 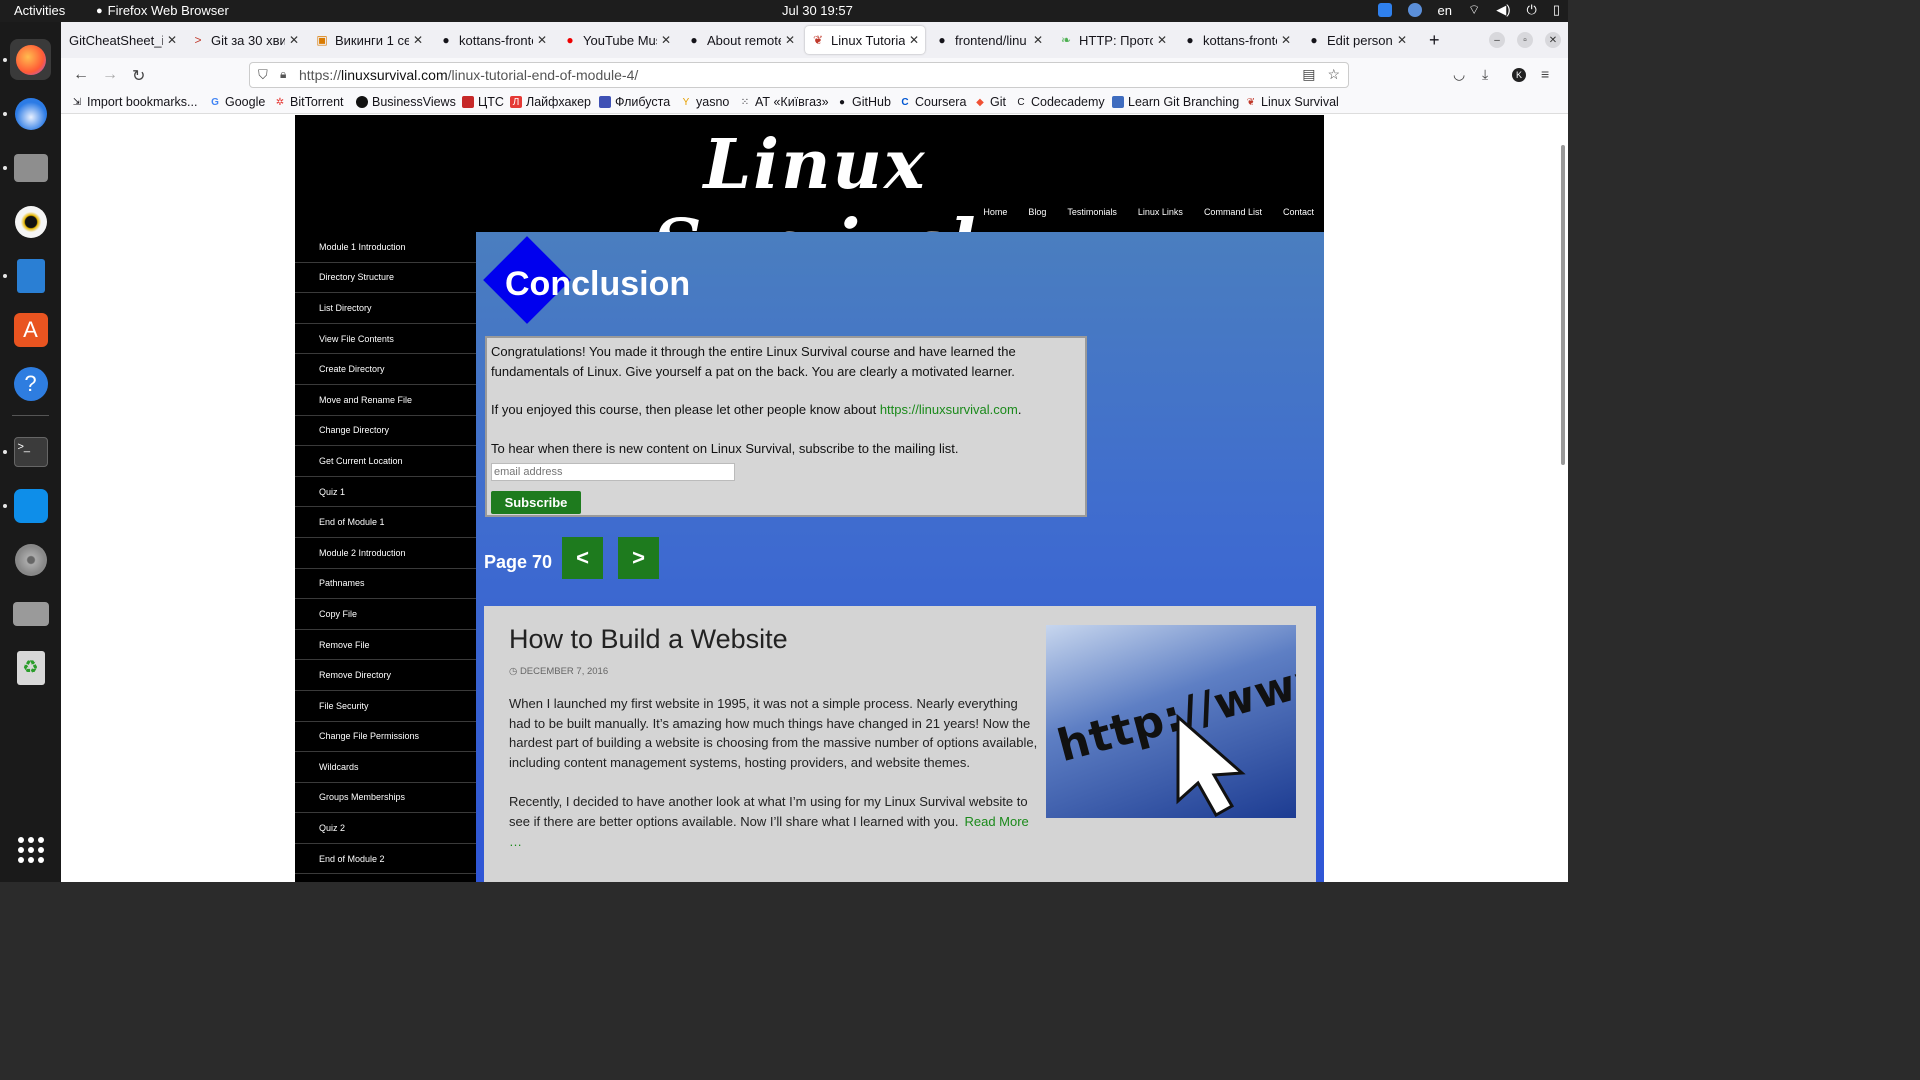 What do you see at coordinates (1113, 40) in the screenshot?
I see `tab: ❧ HTTP: Проток ✕` at bounding box center [1113, 40].